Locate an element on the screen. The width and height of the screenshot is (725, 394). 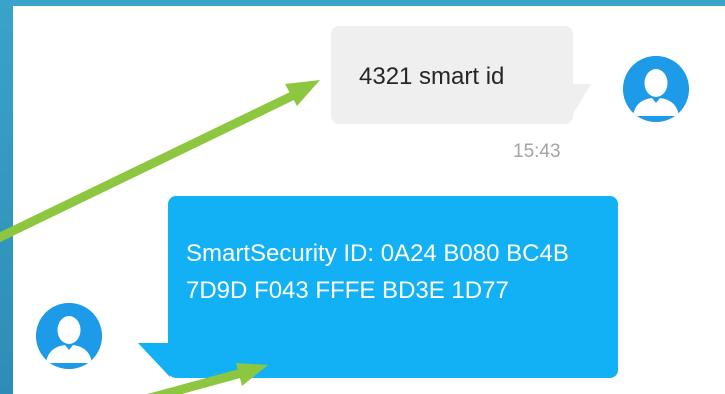
message-timestamp: 15:43 is located at coordinates (537, 151).